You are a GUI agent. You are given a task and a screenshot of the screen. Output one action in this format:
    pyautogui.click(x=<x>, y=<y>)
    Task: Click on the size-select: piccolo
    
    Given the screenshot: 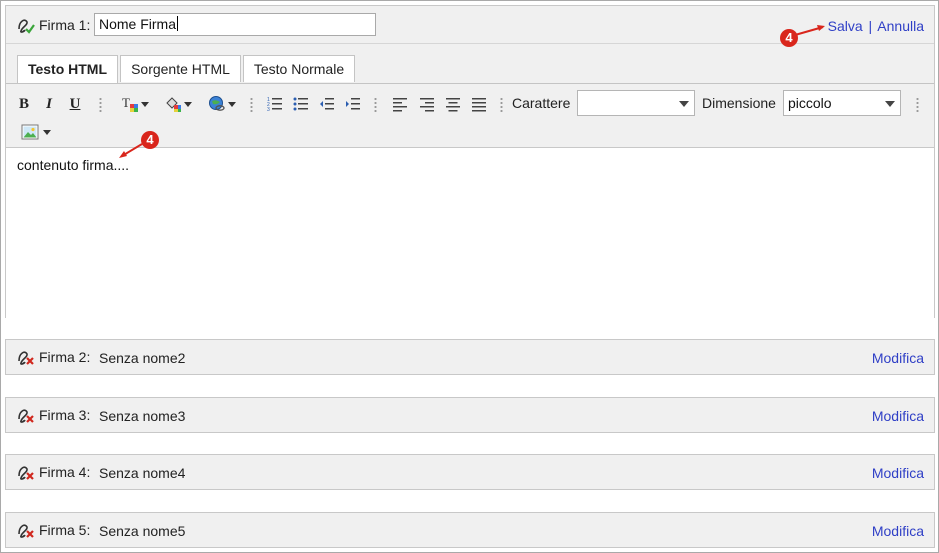 What is the action you would take?
    pyautogui.click(x=842, y=103)
    